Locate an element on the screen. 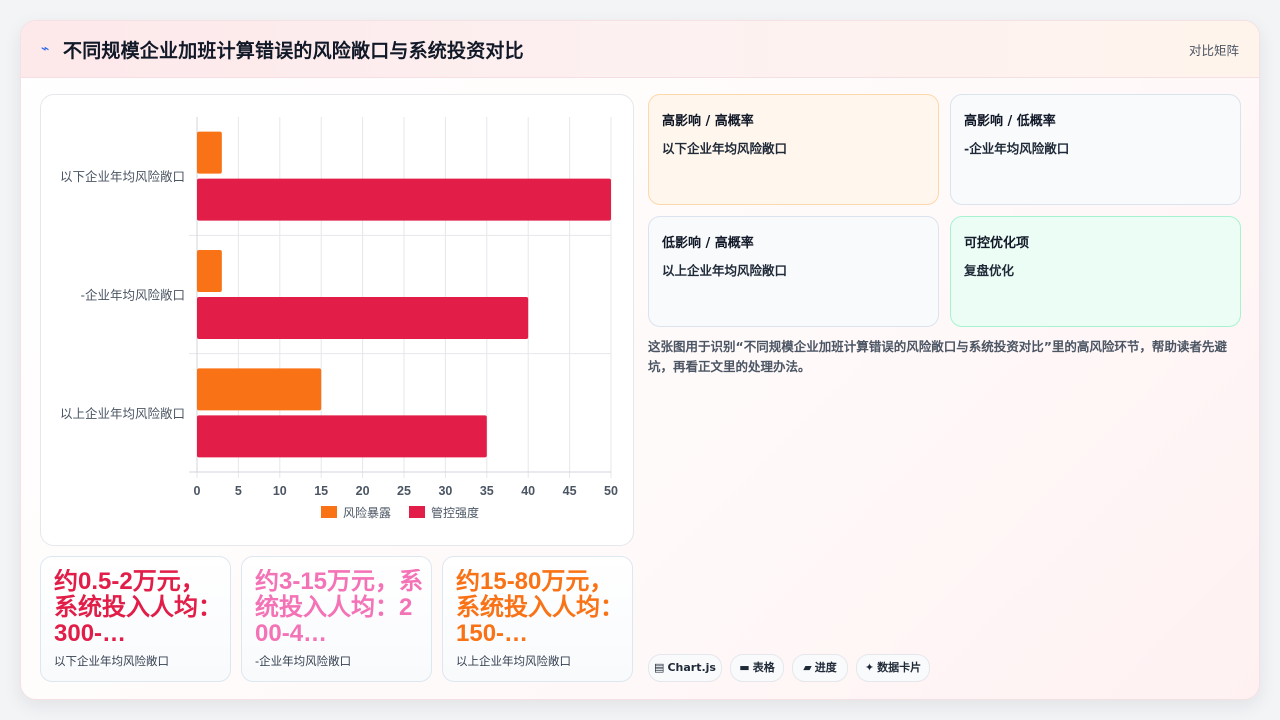 This screenshot has width=1280, height=720. chip-table: ▬ 表格 is located at coordinates (757, 668).